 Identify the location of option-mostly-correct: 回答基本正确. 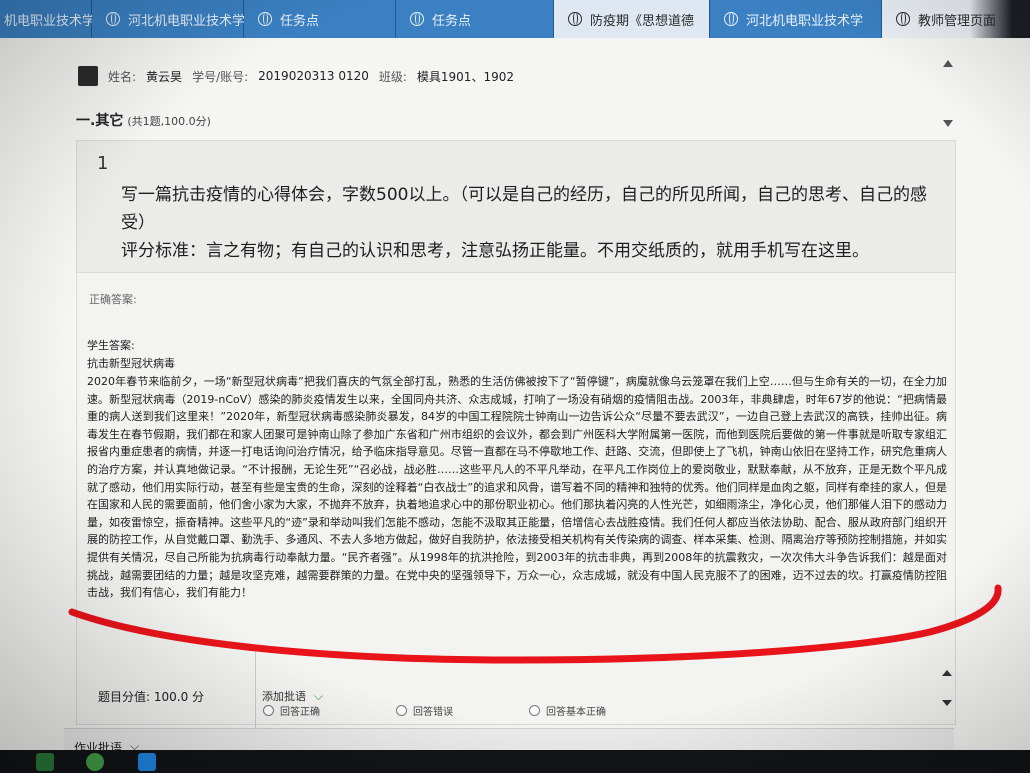
(567, 710).